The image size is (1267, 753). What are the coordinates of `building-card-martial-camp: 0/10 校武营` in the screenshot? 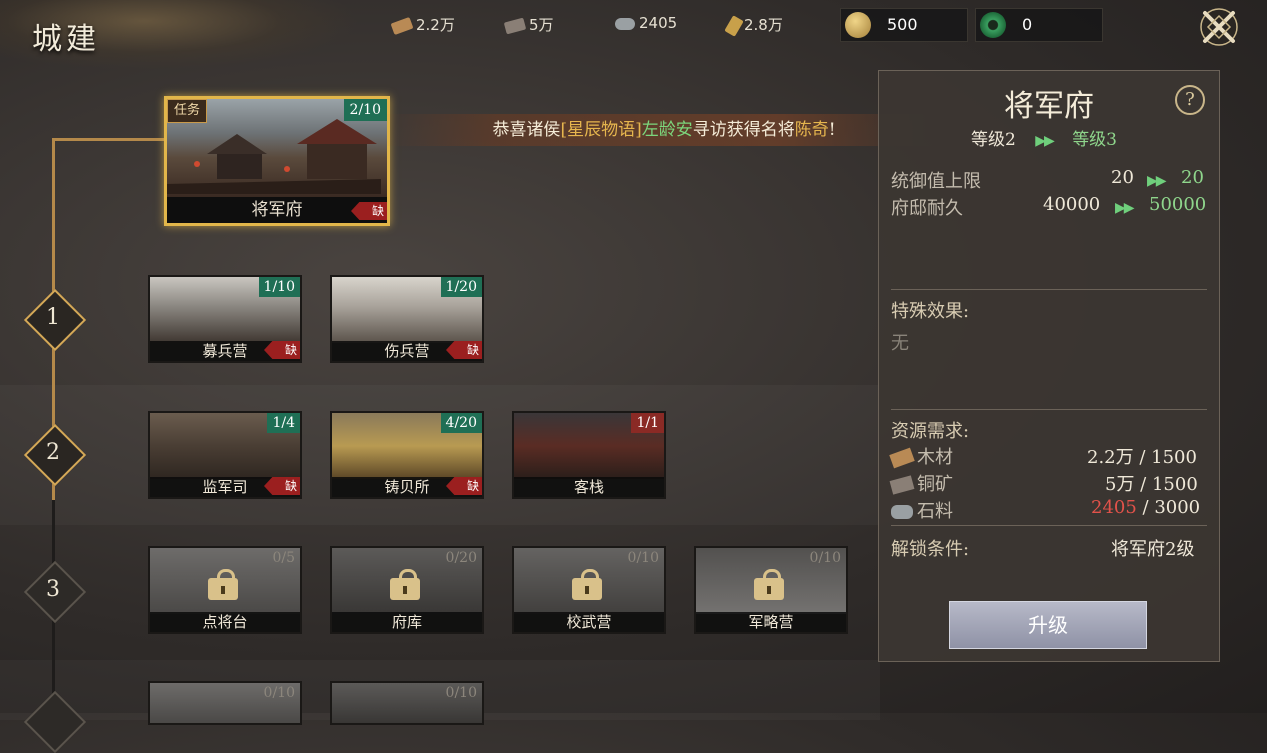 It's located at (589, 590).